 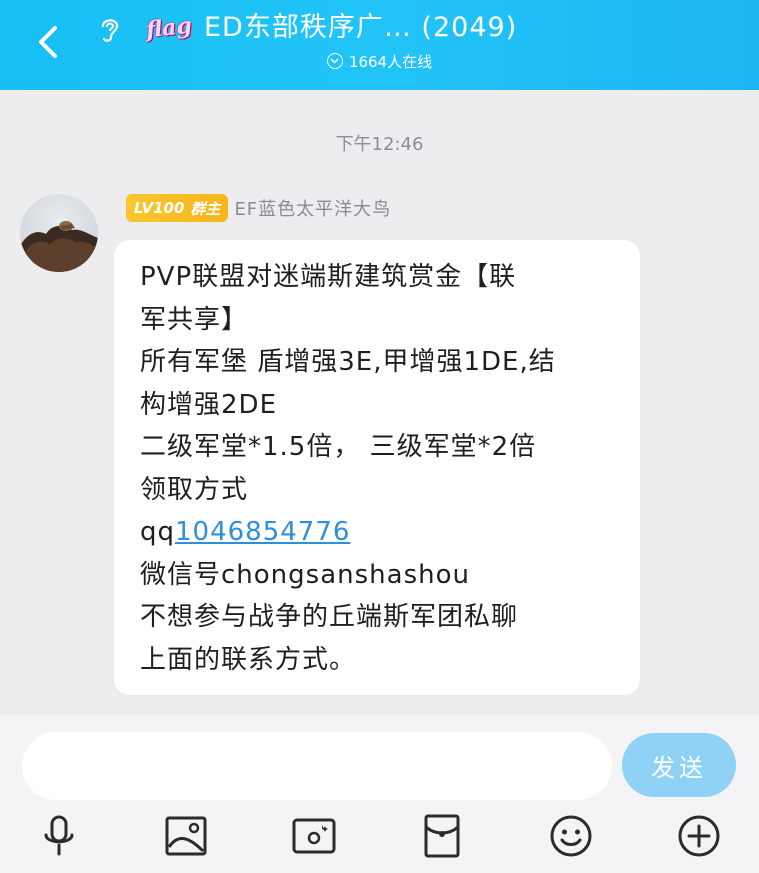 What do you see at coordinates (317, 766) in the screenshot?
I see `message-input` at bounding box center [317, 766].